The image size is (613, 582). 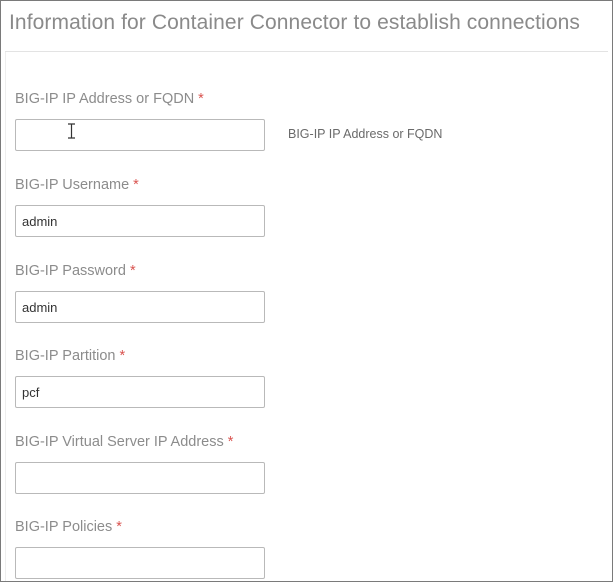 I want to click on bigip-password-input, so click(x=140, y=307).